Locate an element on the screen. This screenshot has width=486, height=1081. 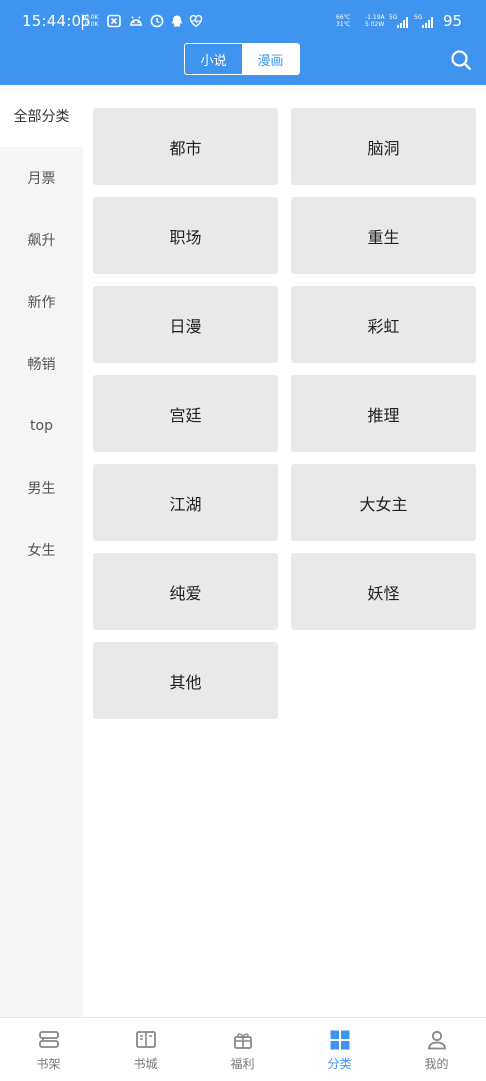
close-box-icon is located at coordinates (114, 21).